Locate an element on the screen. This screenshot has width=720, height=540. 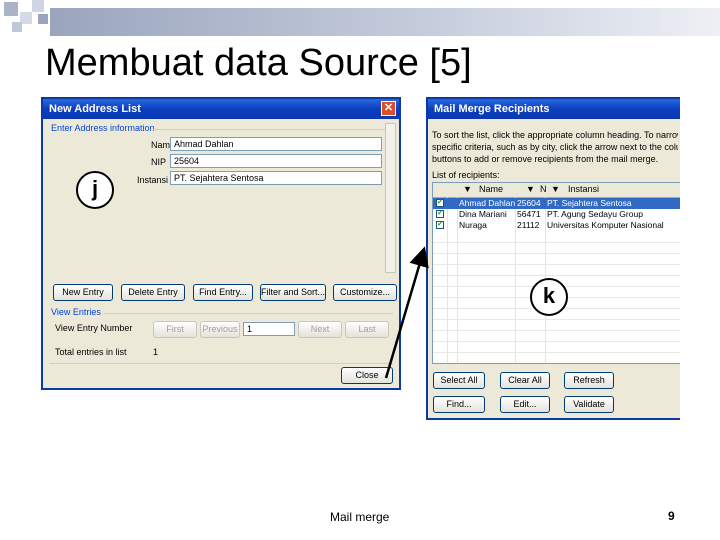
arrow-line is located at coordinates (406, 312).